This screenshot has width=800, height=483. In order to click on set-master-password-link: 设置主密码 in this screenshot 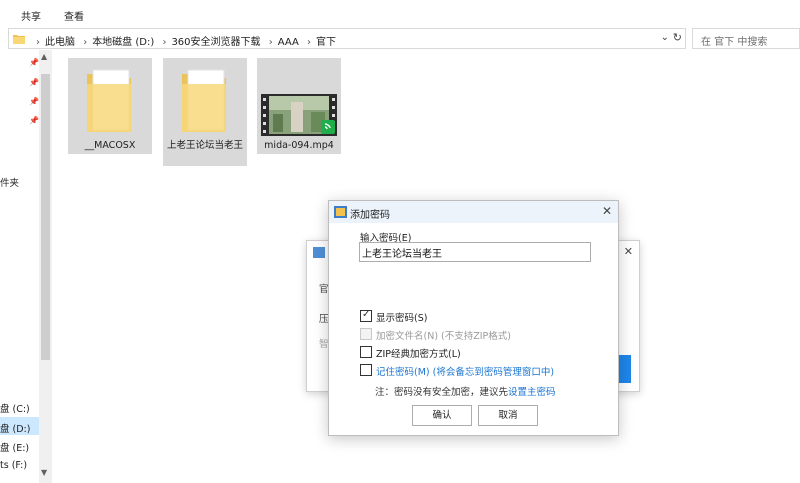, I will do `click(532, 392)`.